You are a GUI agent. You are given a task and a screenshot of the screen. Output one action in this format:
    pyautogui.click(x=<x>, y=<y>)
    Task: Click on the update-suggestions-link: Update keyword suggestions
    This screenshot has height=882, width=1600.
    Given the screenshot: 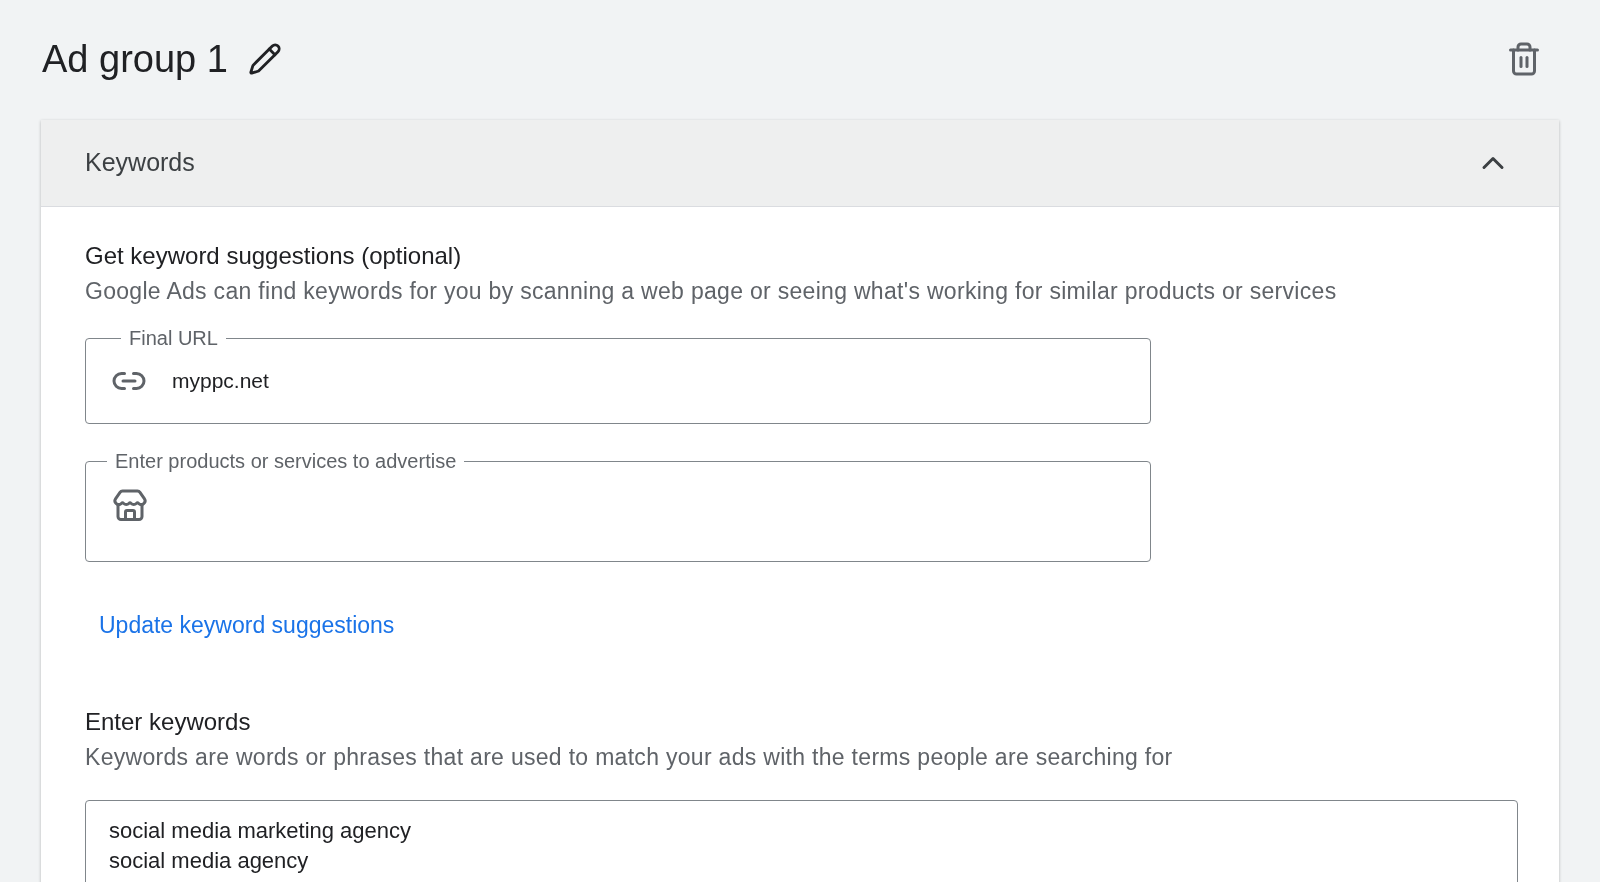 What is the action you would take?
    pyautogui.click(x=247, y=625)
    